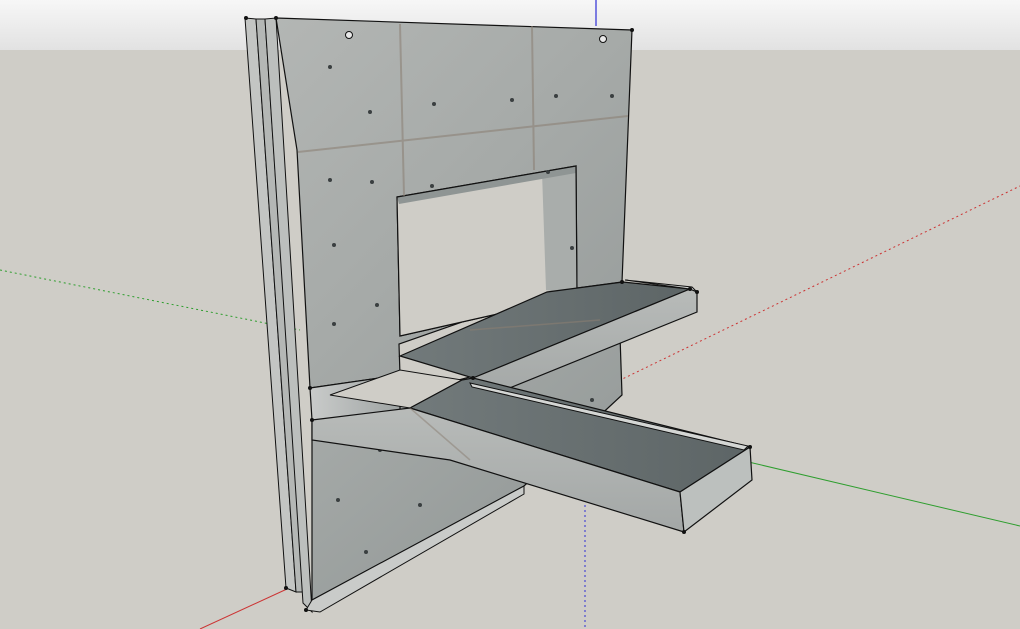 The width and height of the screenshot is (1020, 629). Describe the element at coordinates (349, 35) in the screenshot. I see `lifting-hole-left` at that location.